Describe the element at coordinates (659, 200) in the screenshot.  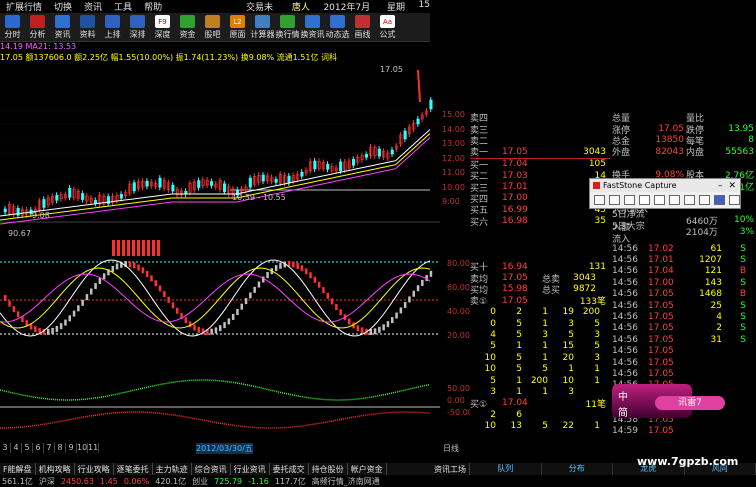
I see `capture-fullscreen-icon` at that location.